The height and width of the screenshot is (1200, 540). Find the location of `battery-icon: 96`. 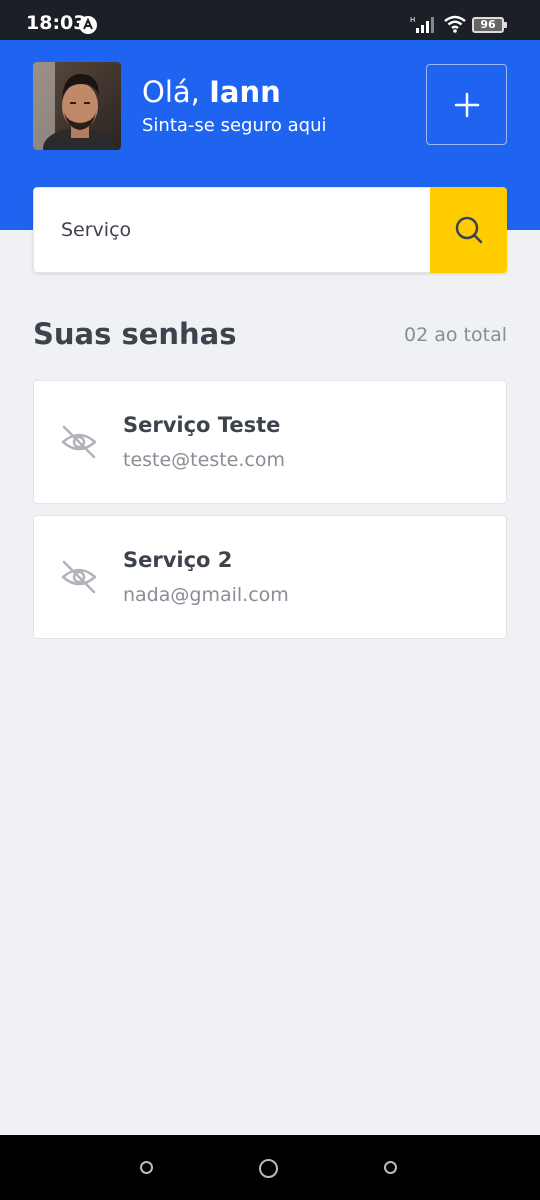

battery-icon: 96 is located at coordinates (490, 25).